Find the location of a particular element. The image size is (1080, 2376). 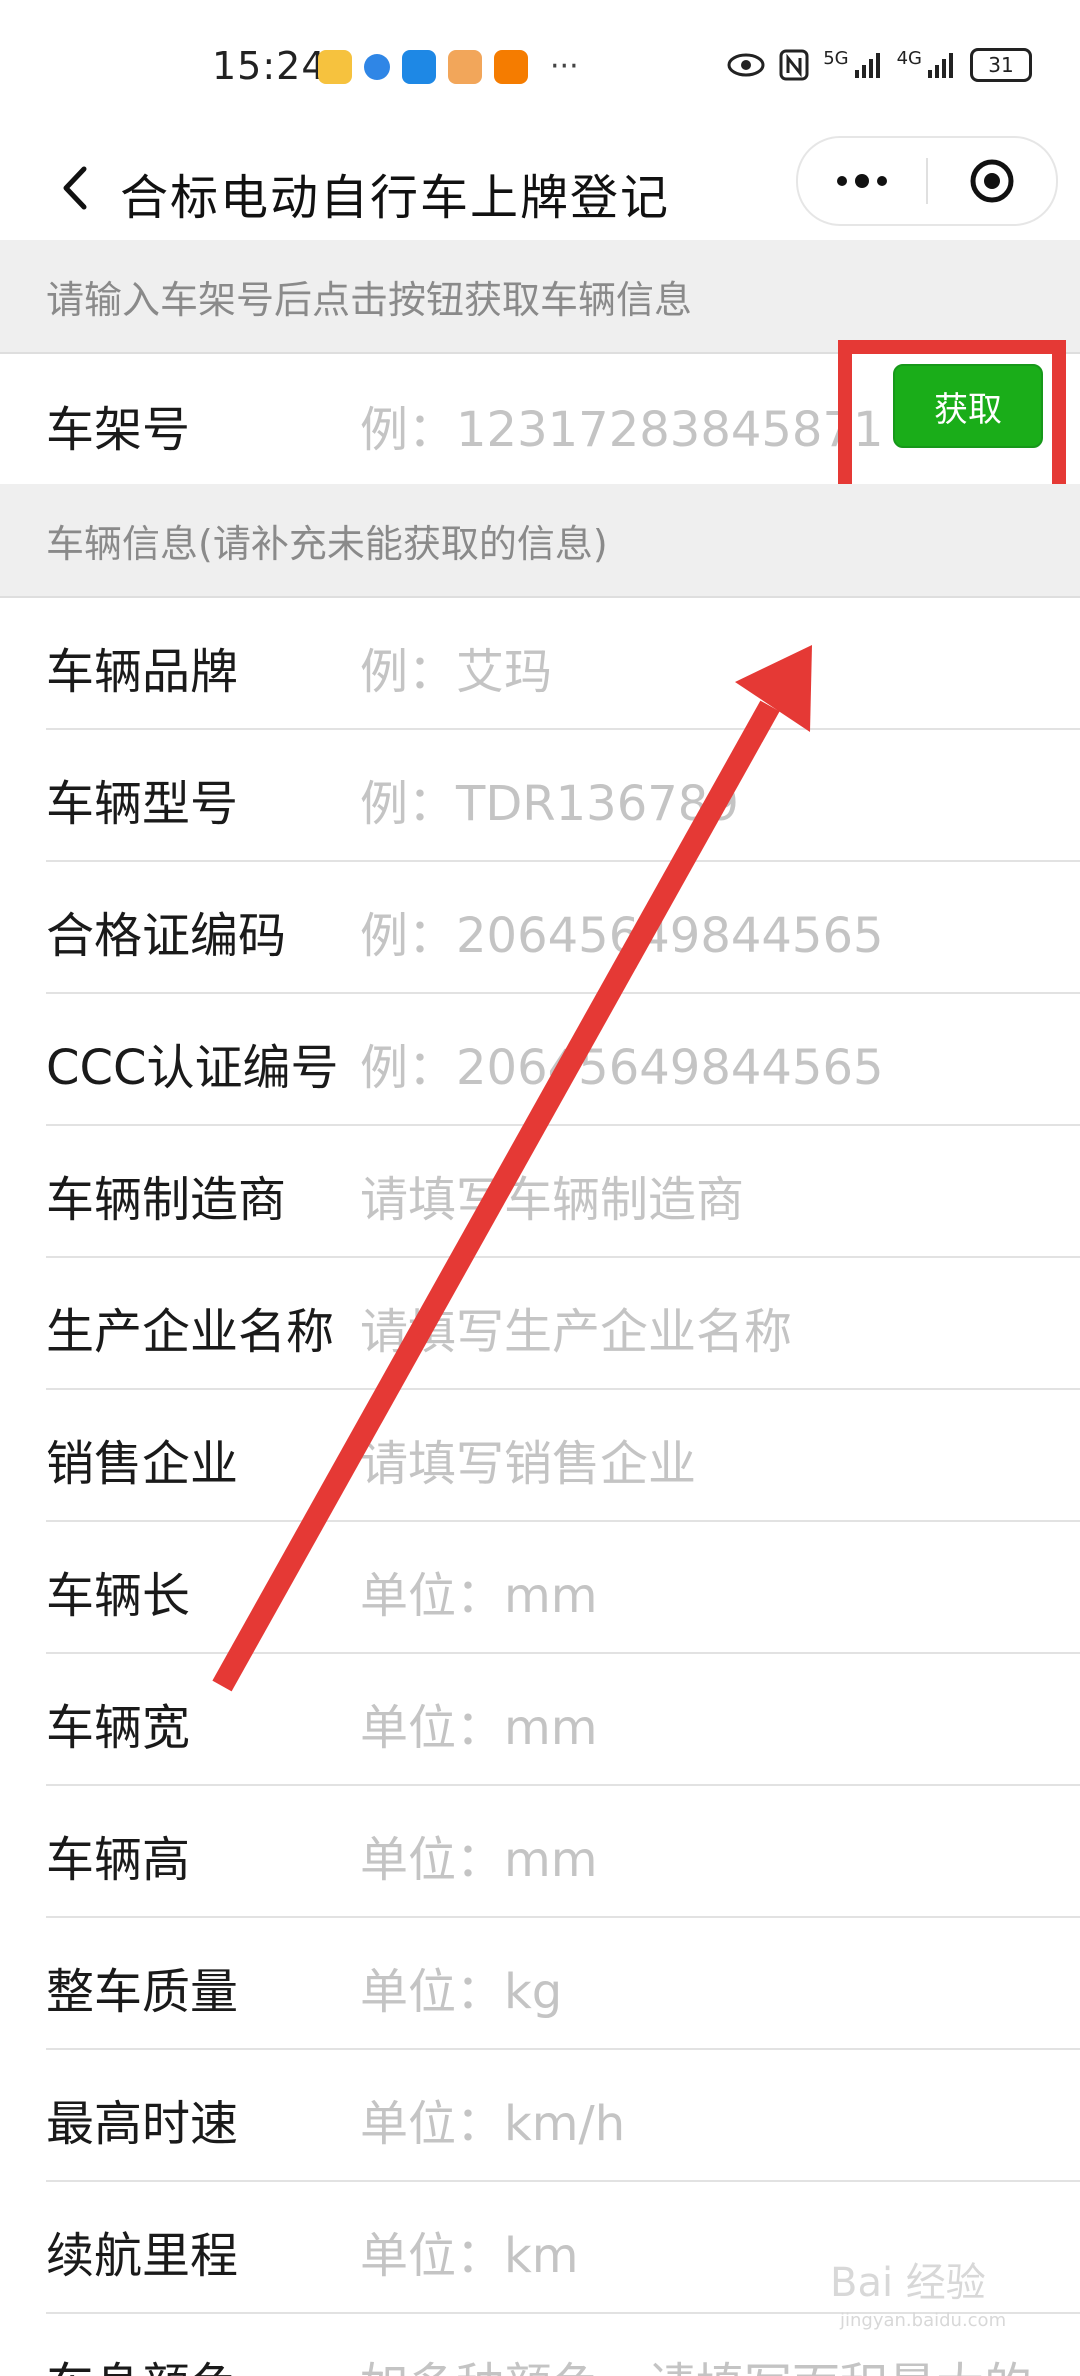

length-input: 单位：mm is located at coordinates (479, 1591).